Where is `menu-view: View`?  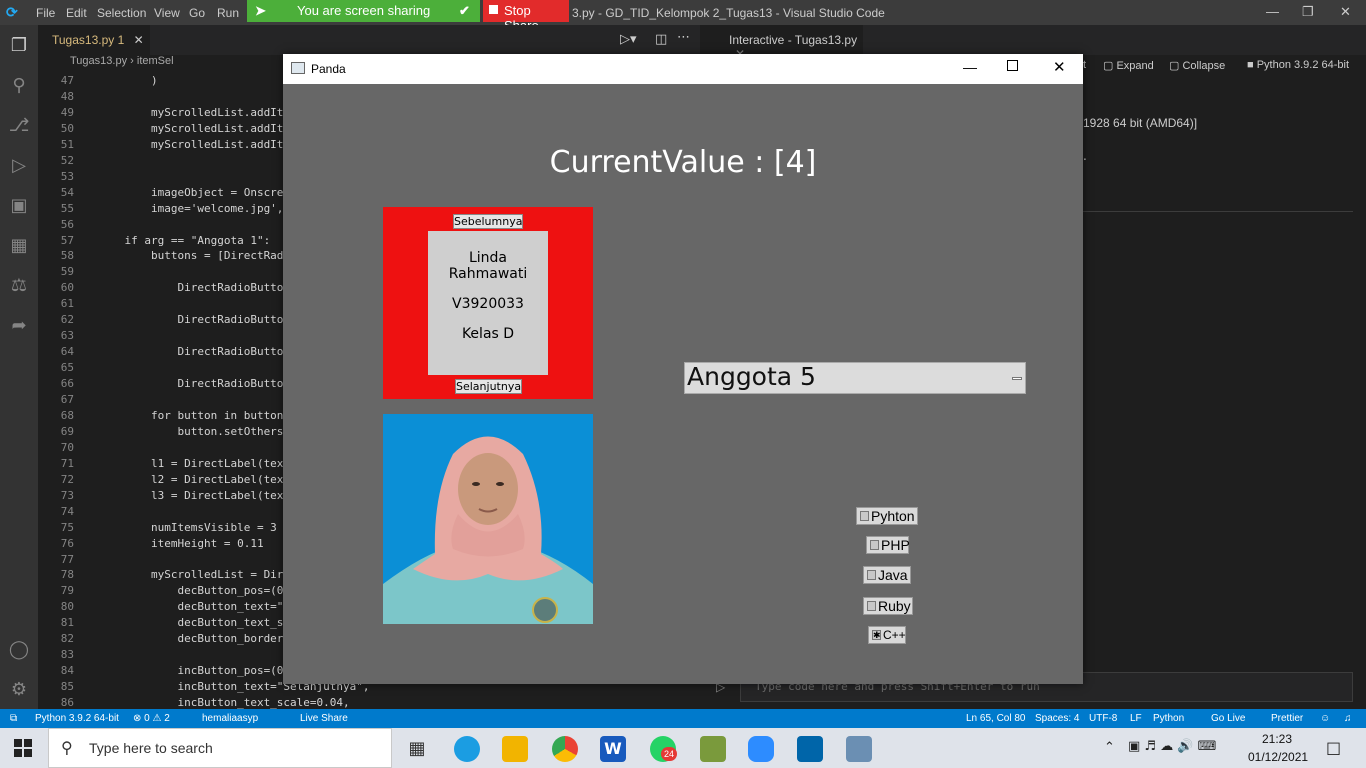
menu-view: View is located at coordinates (167, 13).